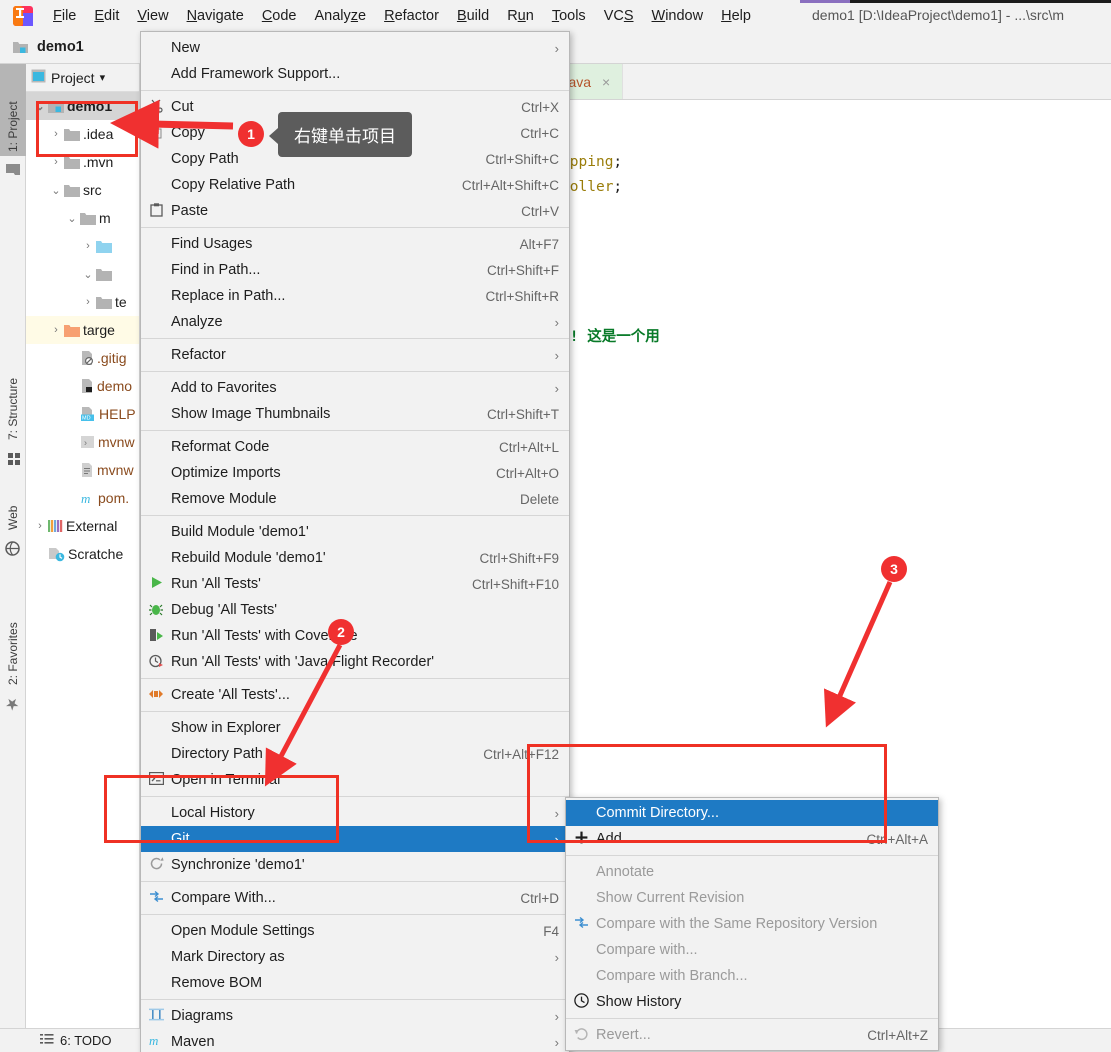 Image resolution: width=1111 pixels, height=1052 pixels. I want to click on sidebar-tab-web: Web, so click(13, 509).